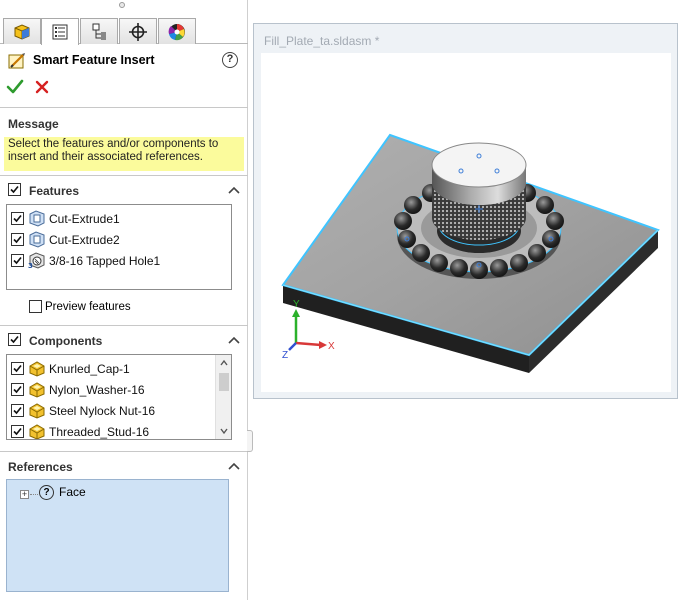 The height and width of the screenshot is (600, 690). I want to click on tab-feature-manager, so click(22, 31).